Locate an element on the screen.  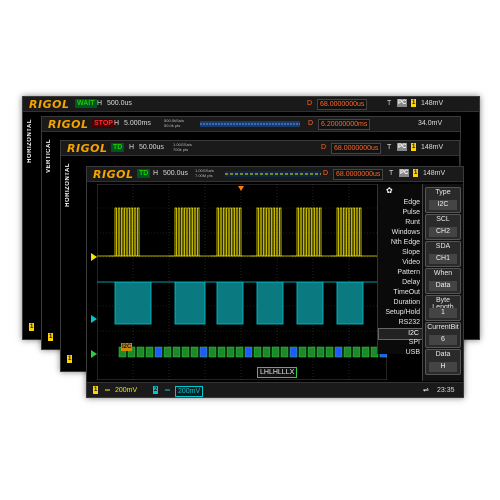
softkey-value: 1 is located at coordinates (443, 313).